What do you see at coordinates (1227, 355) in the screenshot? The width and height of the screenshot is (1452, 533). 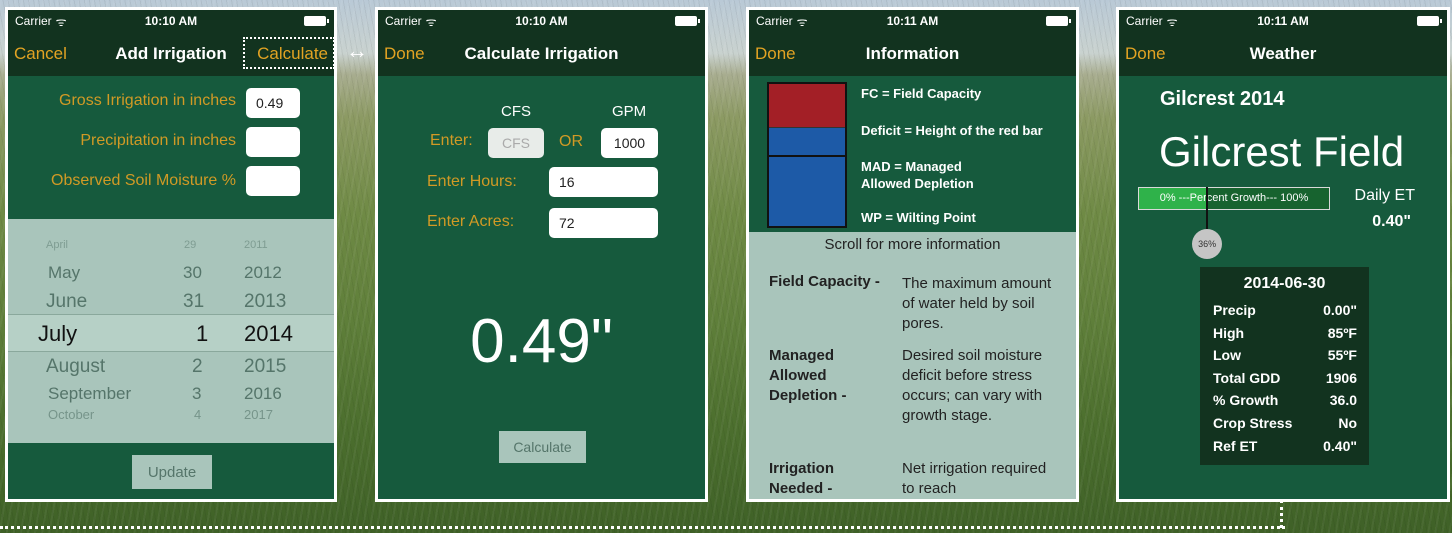 I see `weather-row-key: Low` at bounding box center [1227, 355].